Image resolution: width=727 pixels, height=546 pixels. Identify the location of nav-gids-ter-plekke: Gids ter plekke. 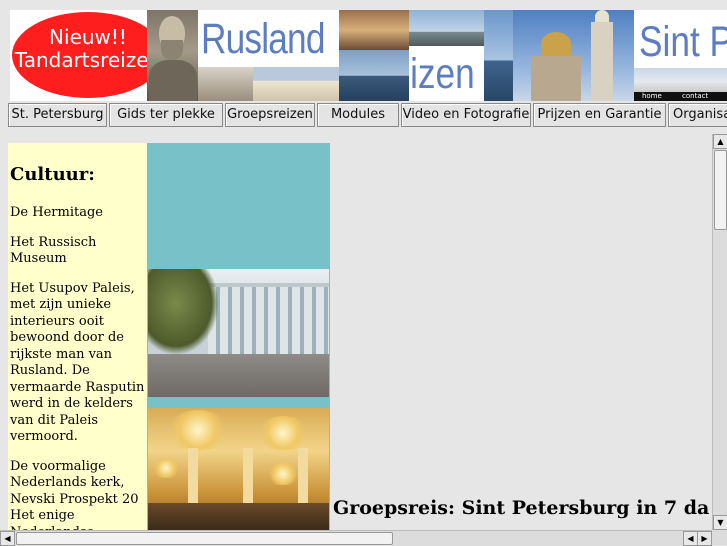
(166, 115).